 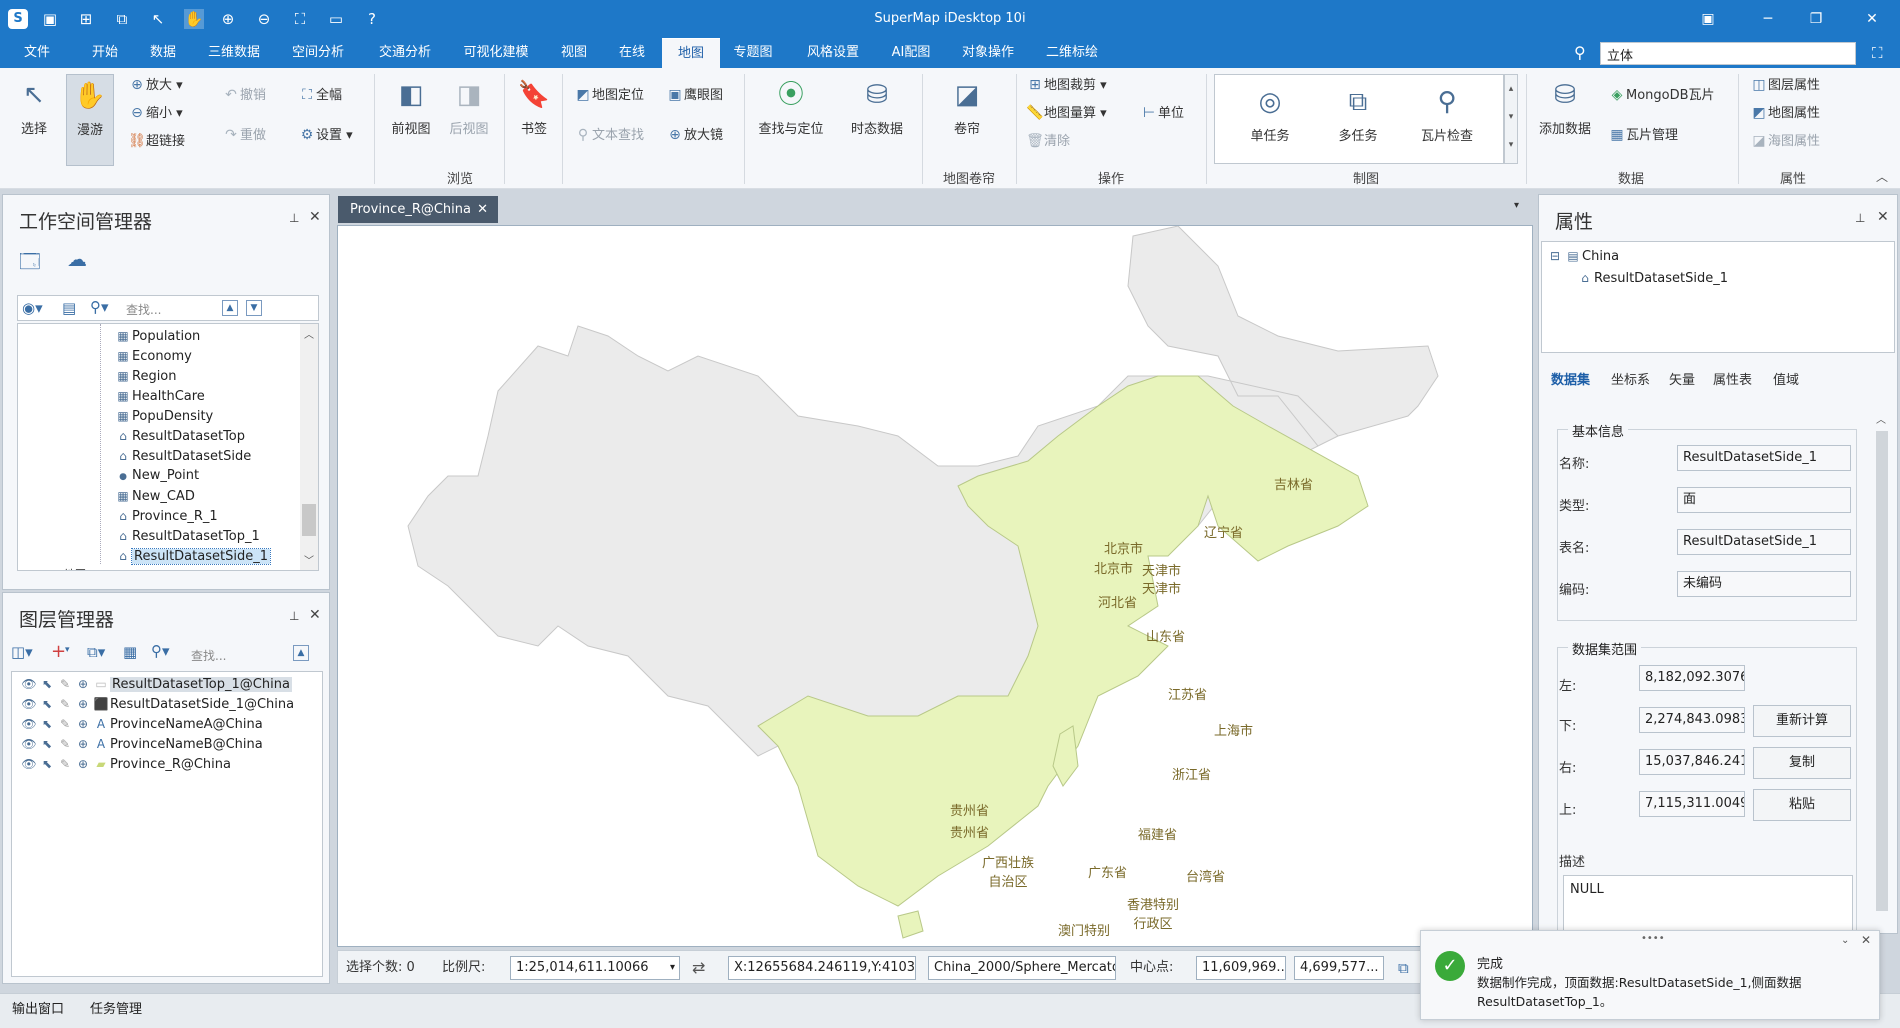 What do you see at coordinates (192, 556) in the screenshot?
I see `tree-item-selected: ⌂ ResultDatasetSide_1` at bounding box center [192, 556].